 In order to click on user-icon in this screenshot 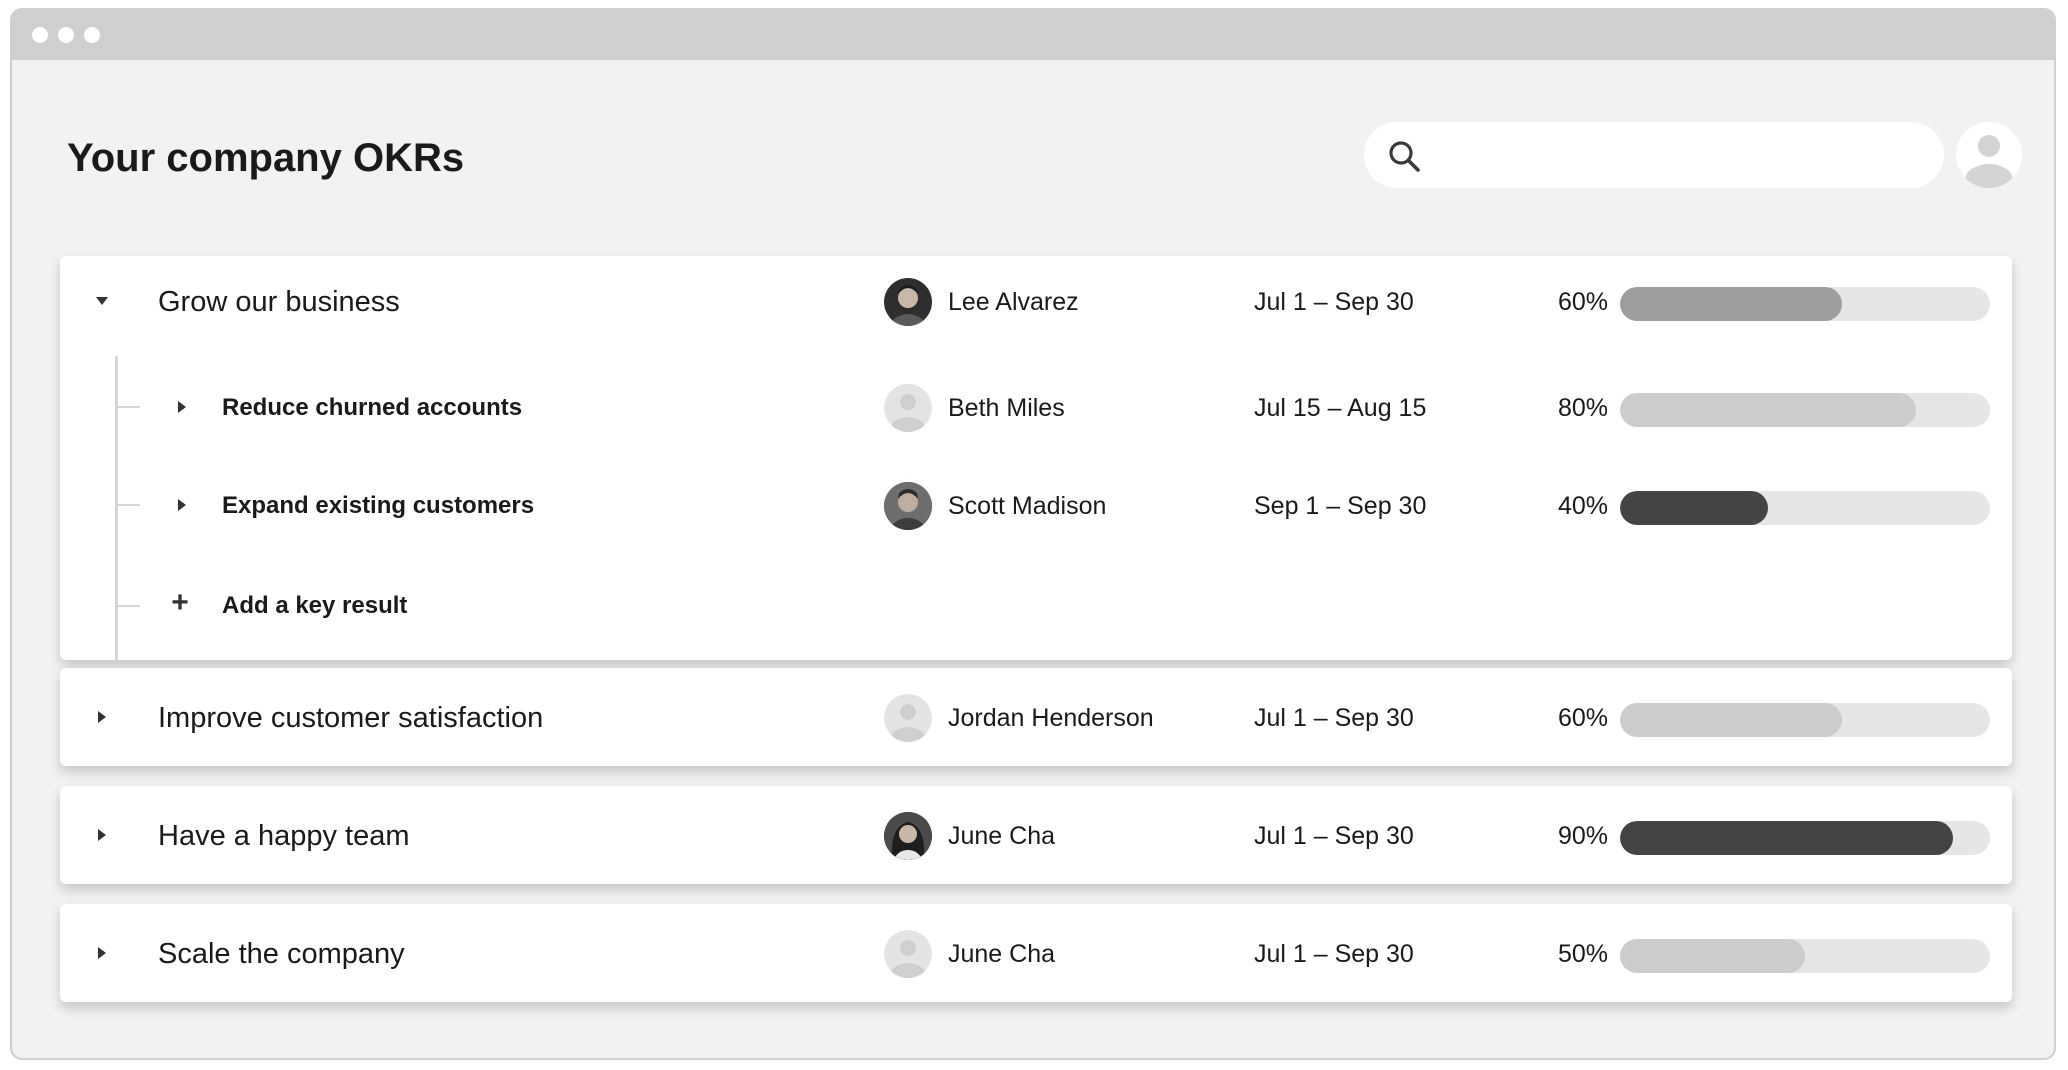, I will do `click(1989, 161)`.